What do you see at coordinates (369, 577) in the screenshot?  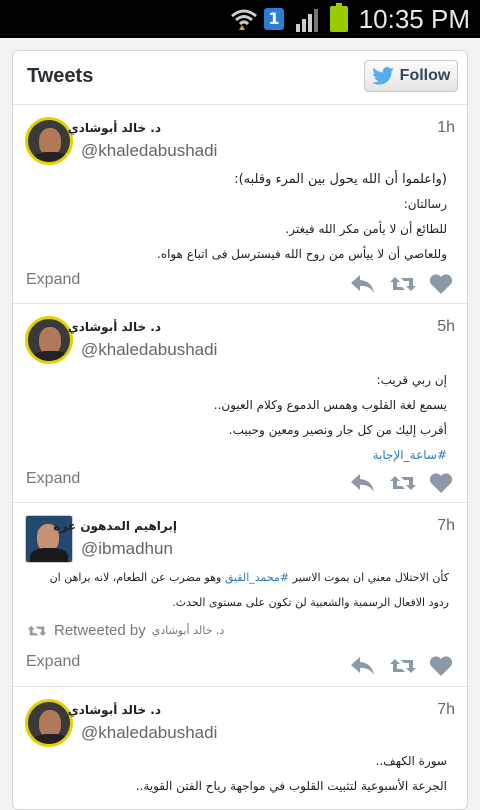 I see `tweet-text-segment: كأن الاحتلال معني ان يموت الاسير` at bounding box center [369, 577].